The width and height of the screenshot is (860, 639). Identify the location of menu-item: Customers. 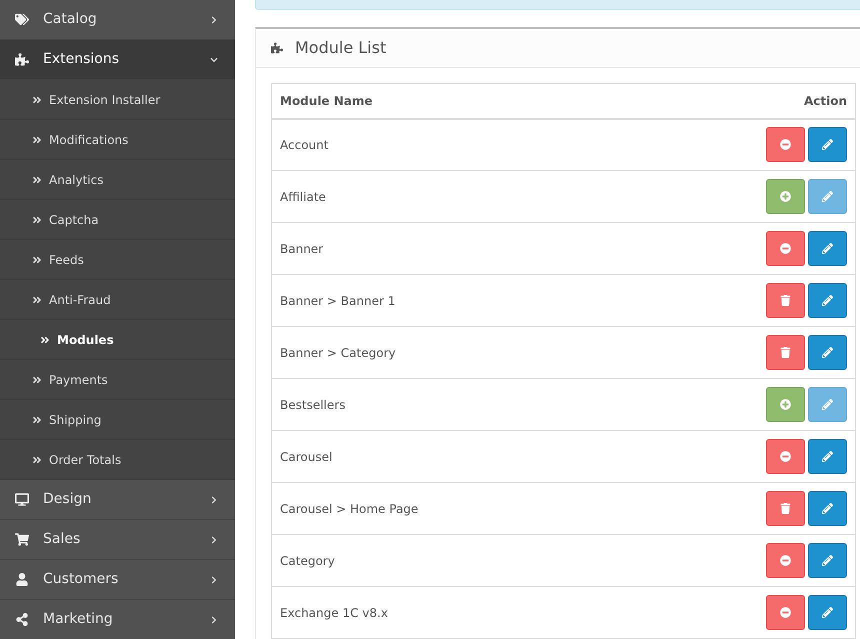
(117, 580).